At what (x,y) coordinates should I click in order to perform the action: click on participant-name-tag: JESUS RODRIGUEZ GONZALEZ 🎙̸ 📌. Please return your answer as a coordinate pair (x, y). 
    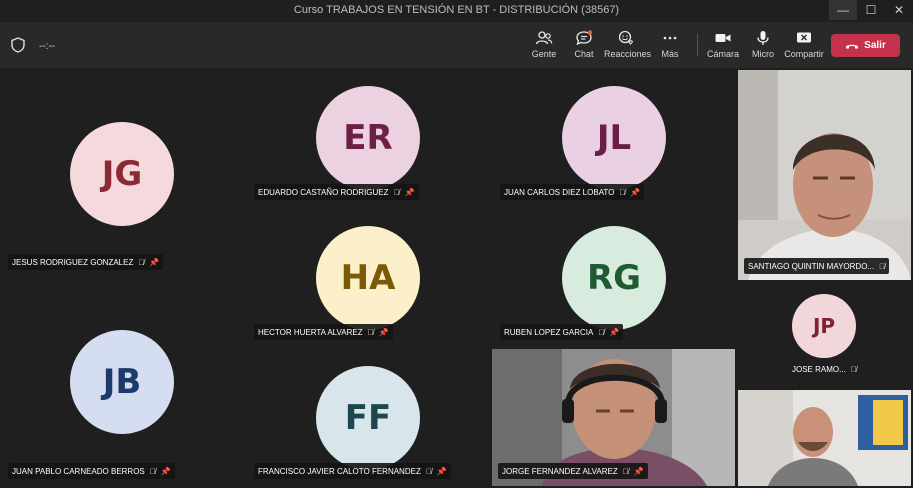
    Looking at the image, I should click on (86, 262).